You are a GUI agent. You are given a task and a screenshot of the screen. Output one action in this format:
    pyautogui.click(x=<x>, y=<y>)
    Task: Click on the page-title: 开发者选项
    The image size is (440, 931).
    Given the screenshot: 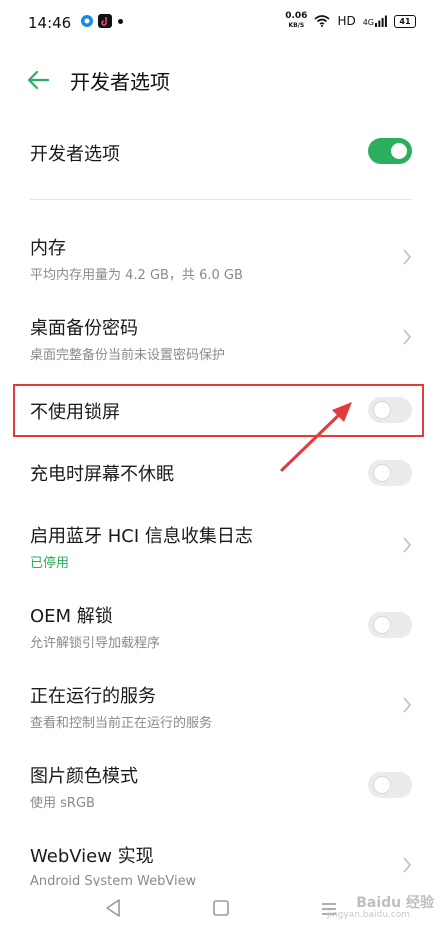 What is the action you would take?
    pyautogui.click(x=120, y=82)
    